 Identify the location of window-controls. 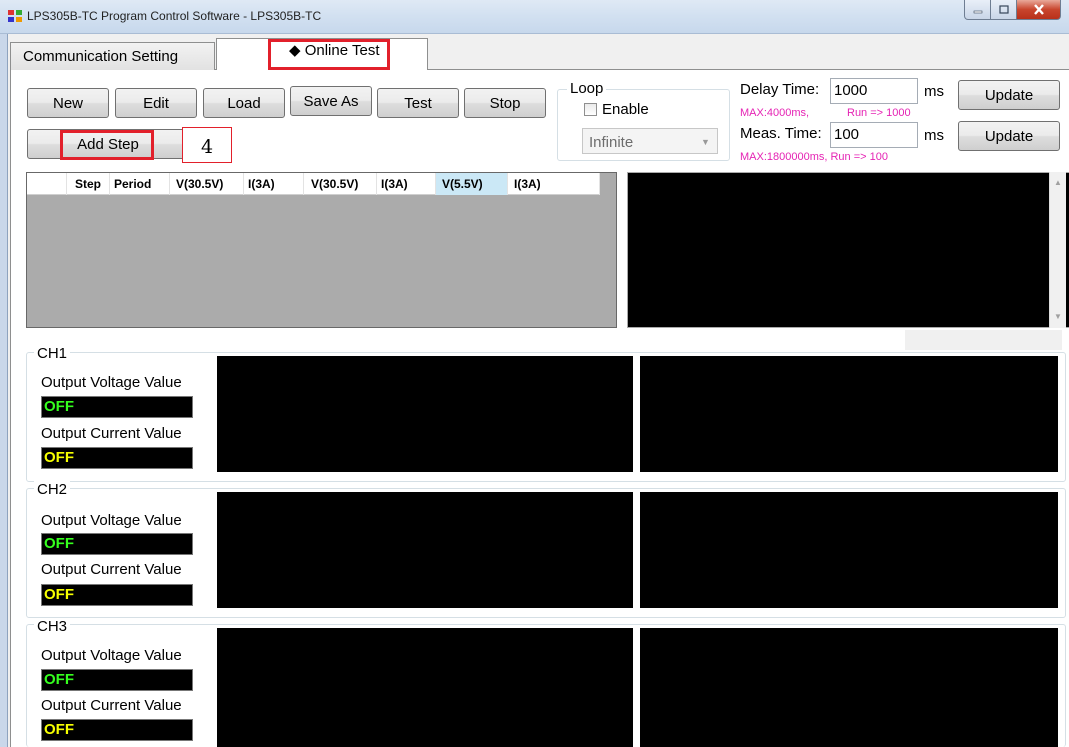
(1012, 10).